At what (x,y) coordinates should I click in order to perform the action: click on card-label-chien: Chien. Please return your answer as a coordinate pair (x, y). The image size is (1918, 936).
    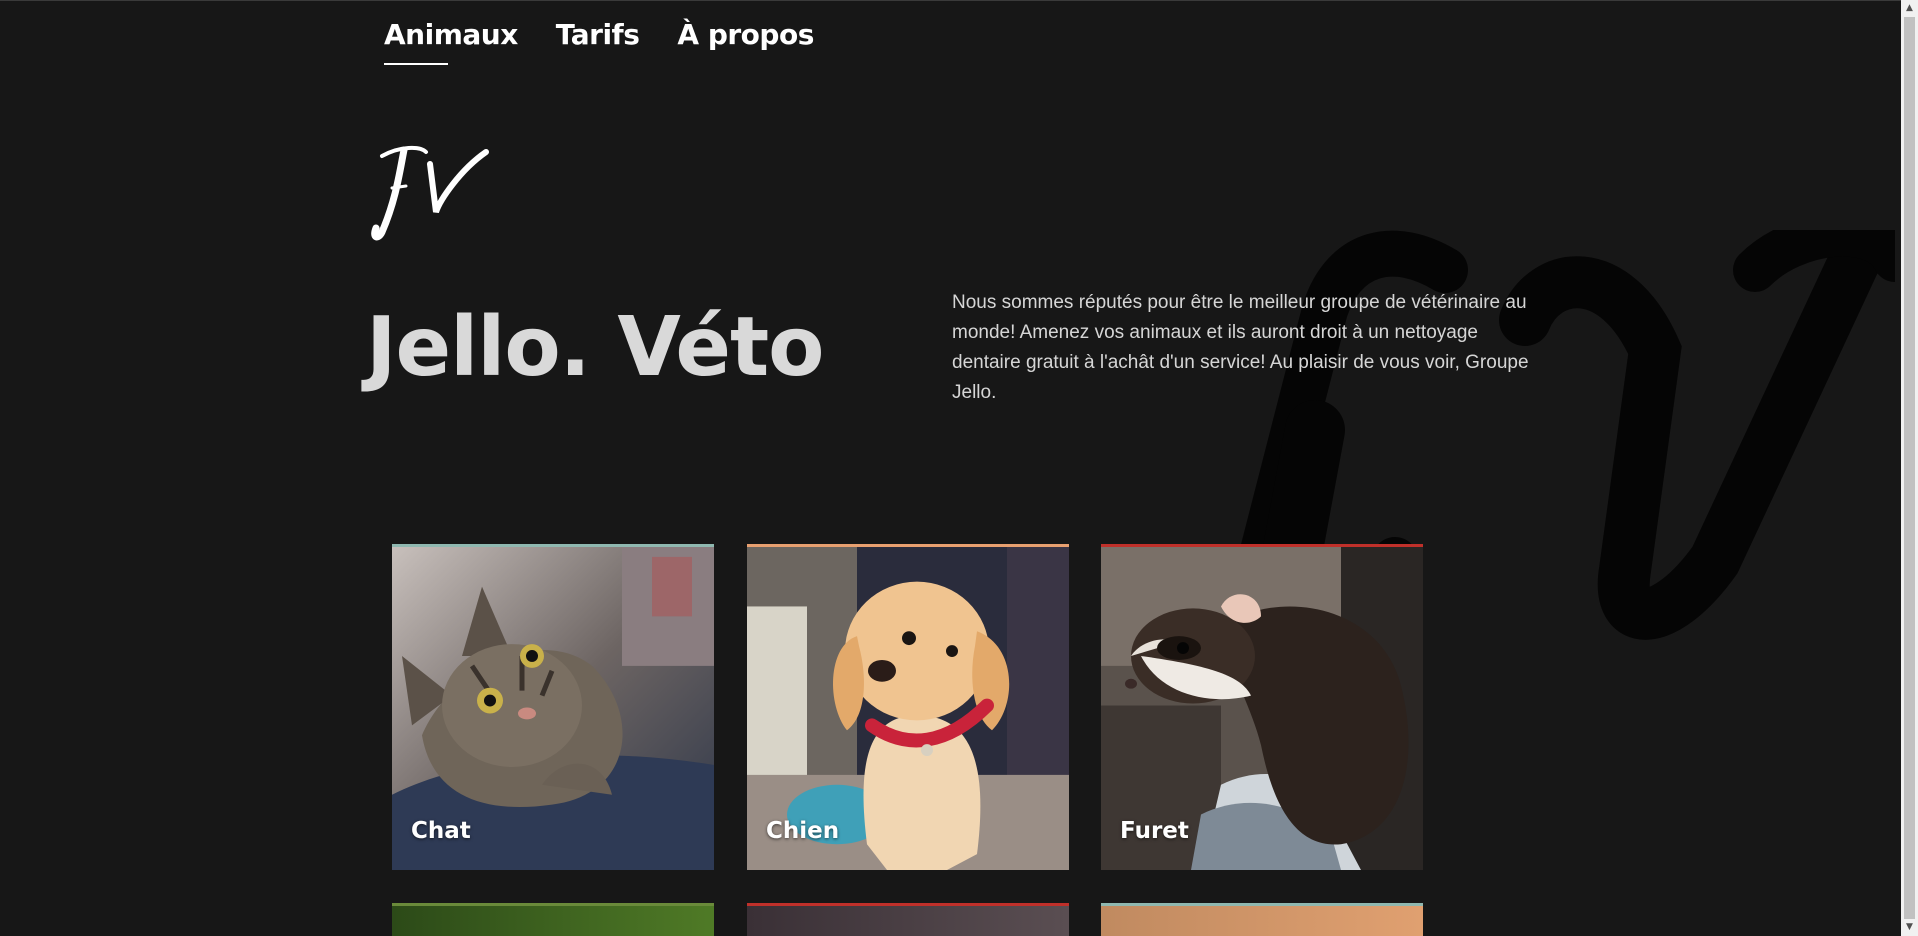
    Looking at the image, I should click on (803, 831).